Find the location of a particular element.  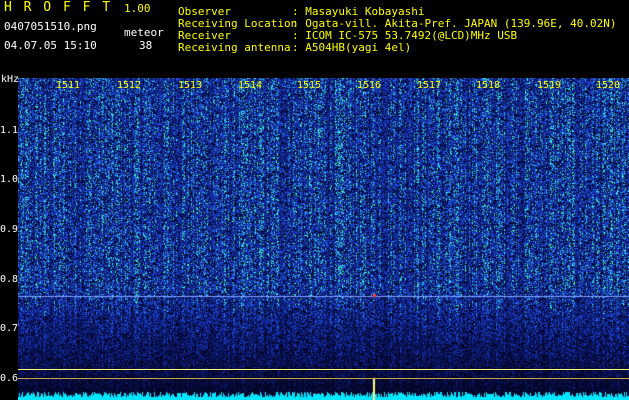

unit-label: kHz is located at coordinates (10, 79).